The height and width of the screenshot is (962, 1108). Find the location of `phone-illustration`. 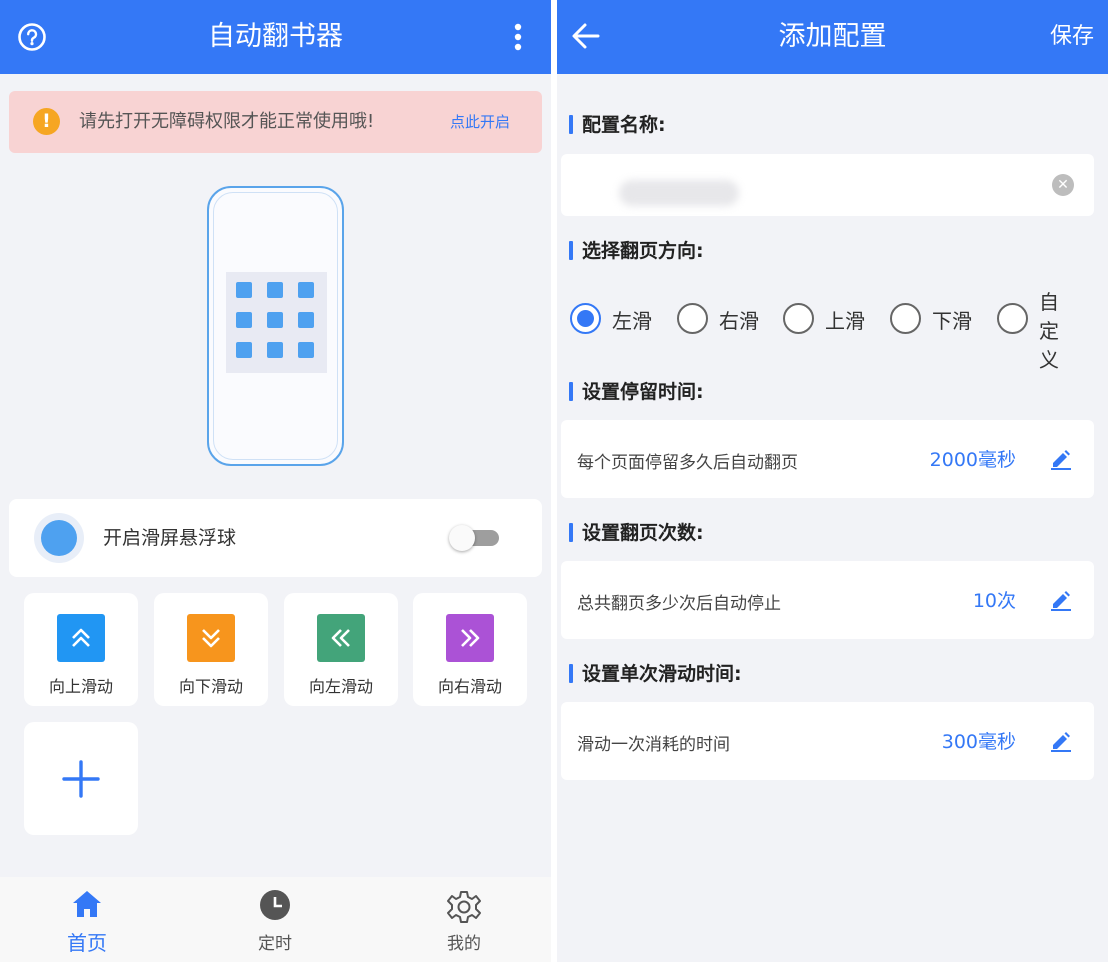

phone-illustration is located at coordinates (275, 326).